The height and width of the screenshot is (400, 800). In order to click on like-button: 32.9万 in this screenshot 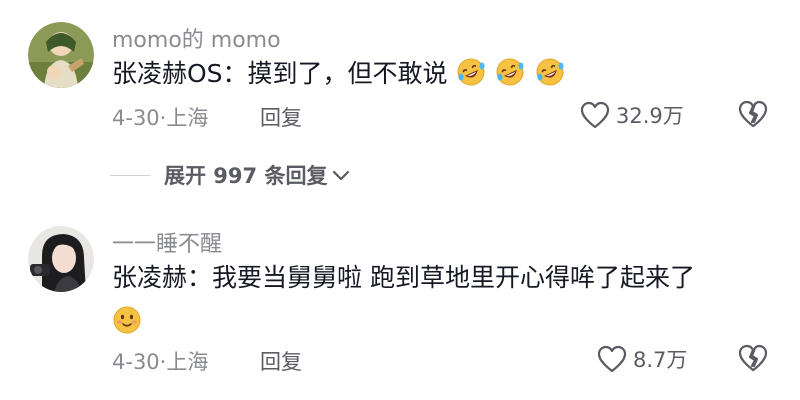, I will do `click(632, 115)`.